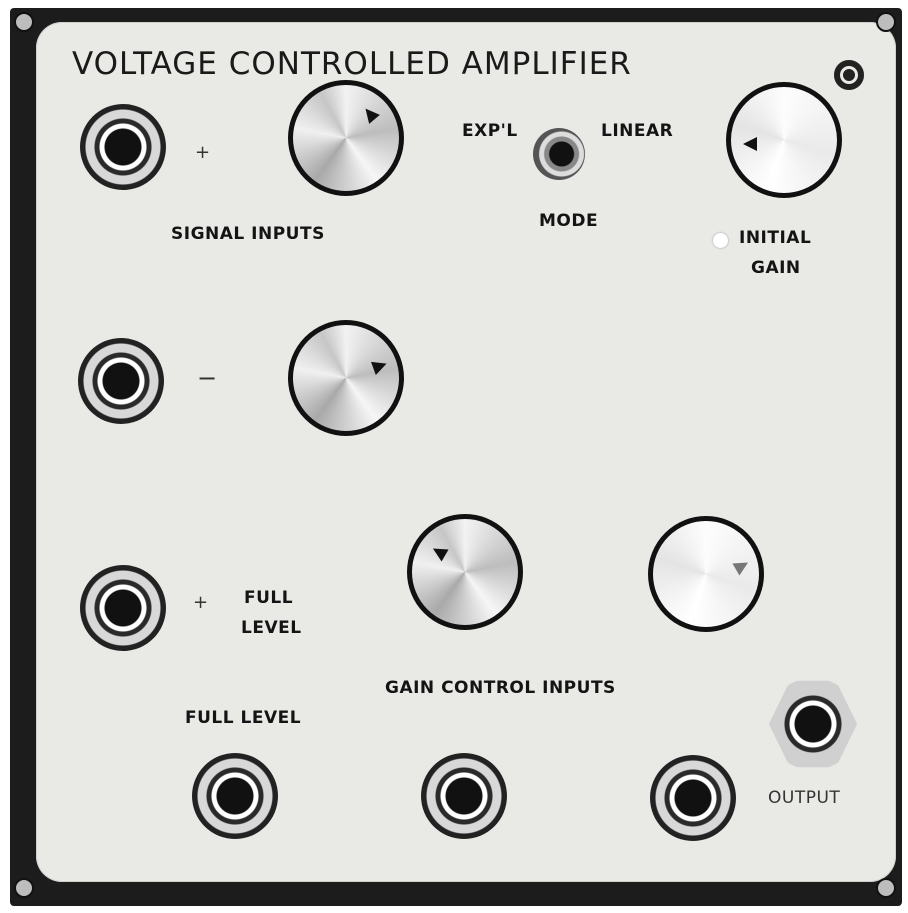 The image size is (908, 913). Describe the element at coordinates (123, 608) in the screenshot. I see `gain-control-plus-jack` at that location.